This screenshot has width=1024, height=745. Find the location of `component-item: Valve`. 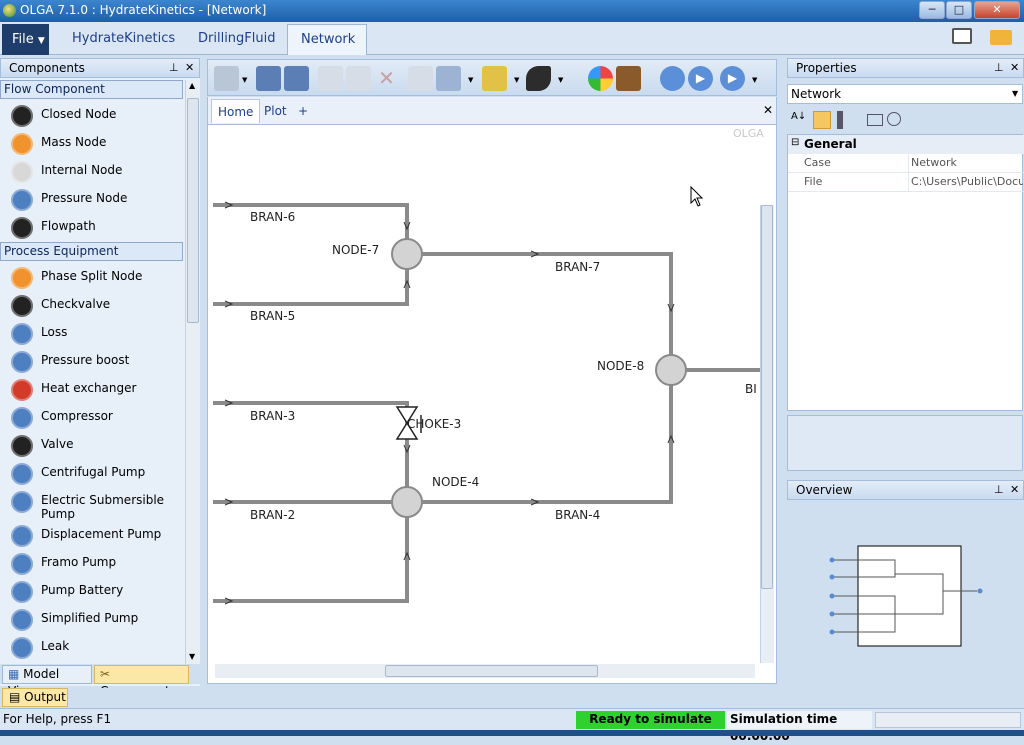

component-item: Valve is located at coordinates (91, 446).